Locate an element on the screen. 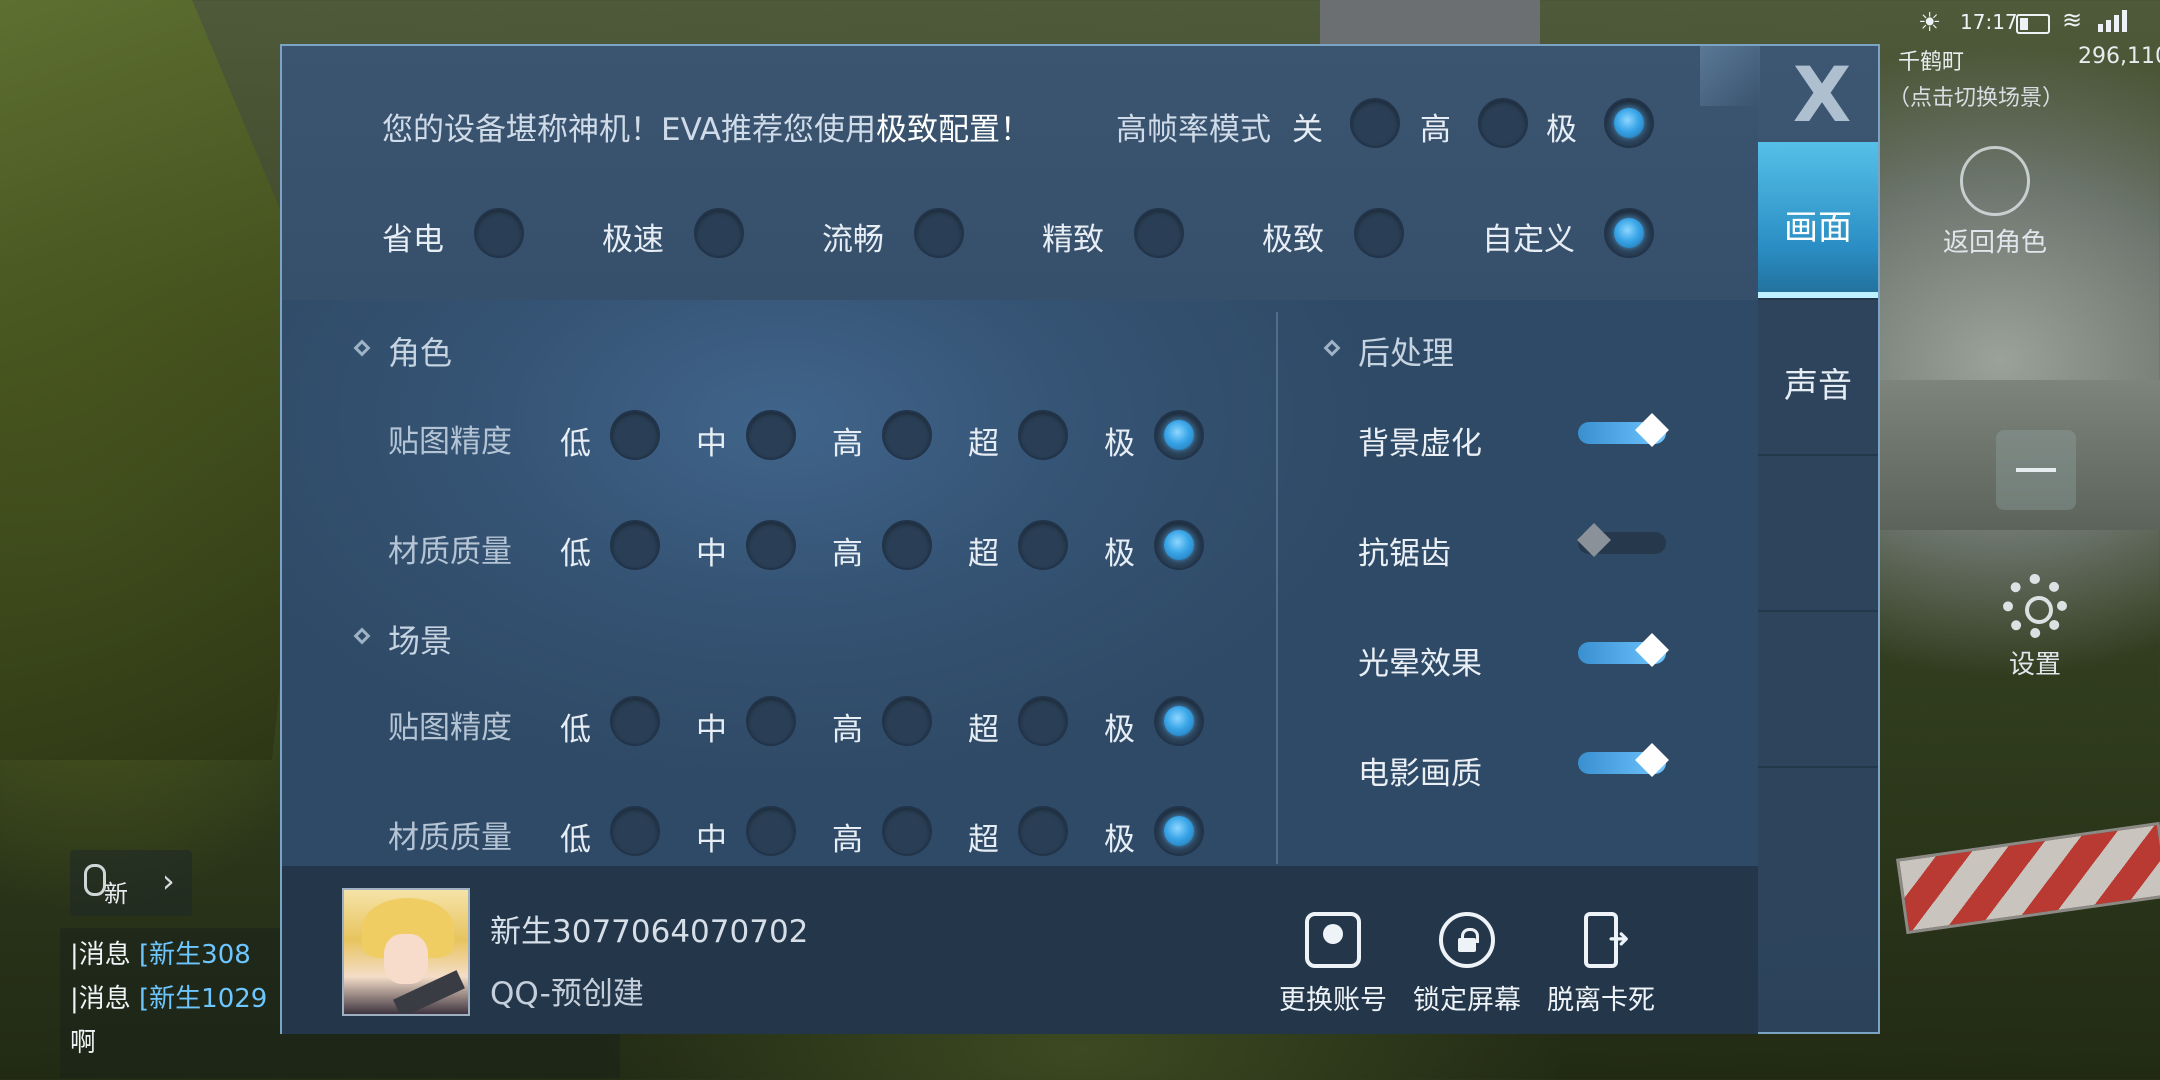 The width and height of the screenshot is (2160, 1080). preset-radio-speed is located at coordinates (719, 233).